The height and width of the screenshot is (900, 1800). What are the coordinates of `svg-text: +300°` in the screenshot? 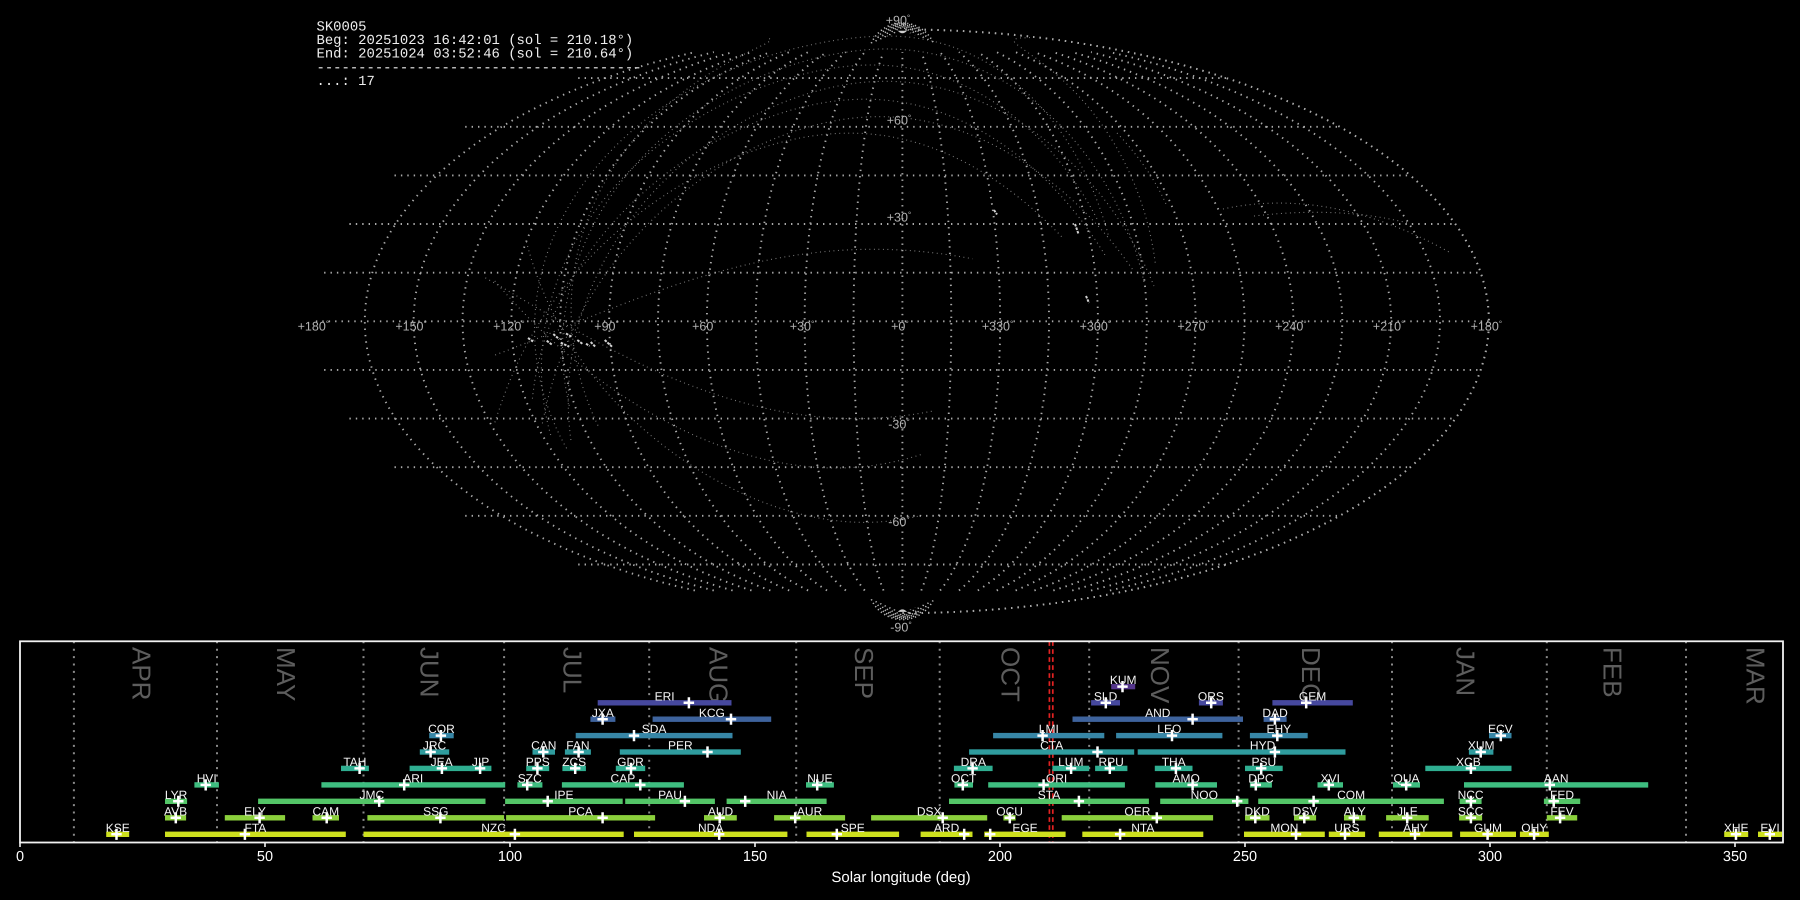 It's located at (1096, 325).